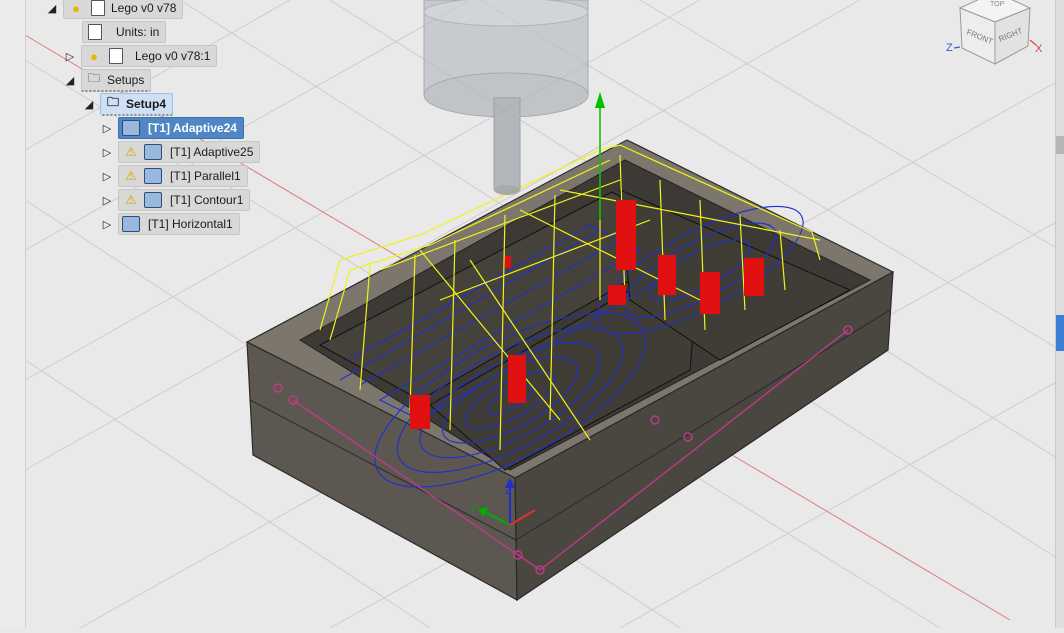 The width and height of the screenshot is (1064, 633). I want to click on root-chip: ● Lego v0 v78, so click(123, 9).